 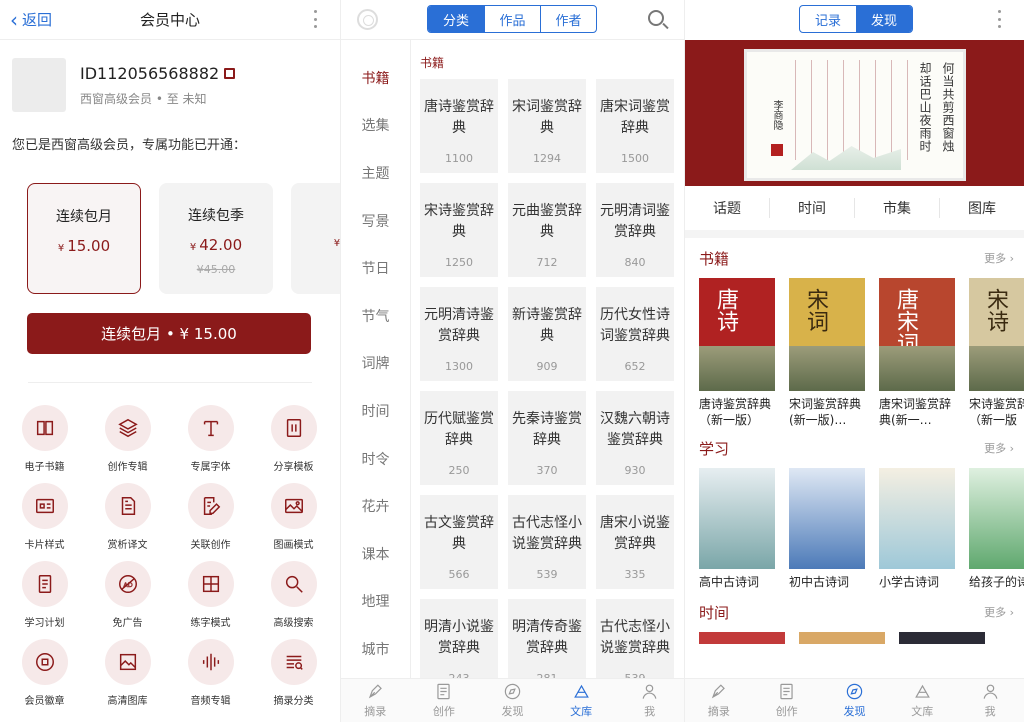 I want to click on category-item: 书籍, so click(x=375, y=78).